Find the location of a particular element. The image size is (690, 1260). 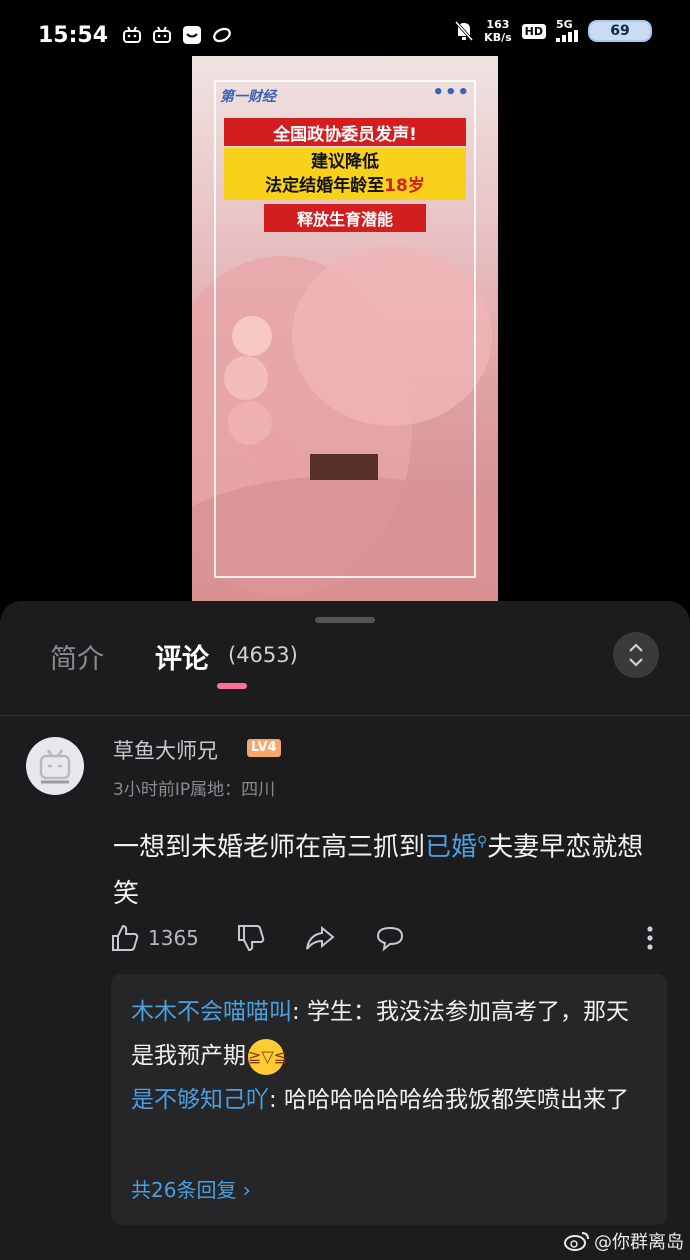

comment-meta: 3小时前IP属地：四川 is located at coordinates (194, 790).